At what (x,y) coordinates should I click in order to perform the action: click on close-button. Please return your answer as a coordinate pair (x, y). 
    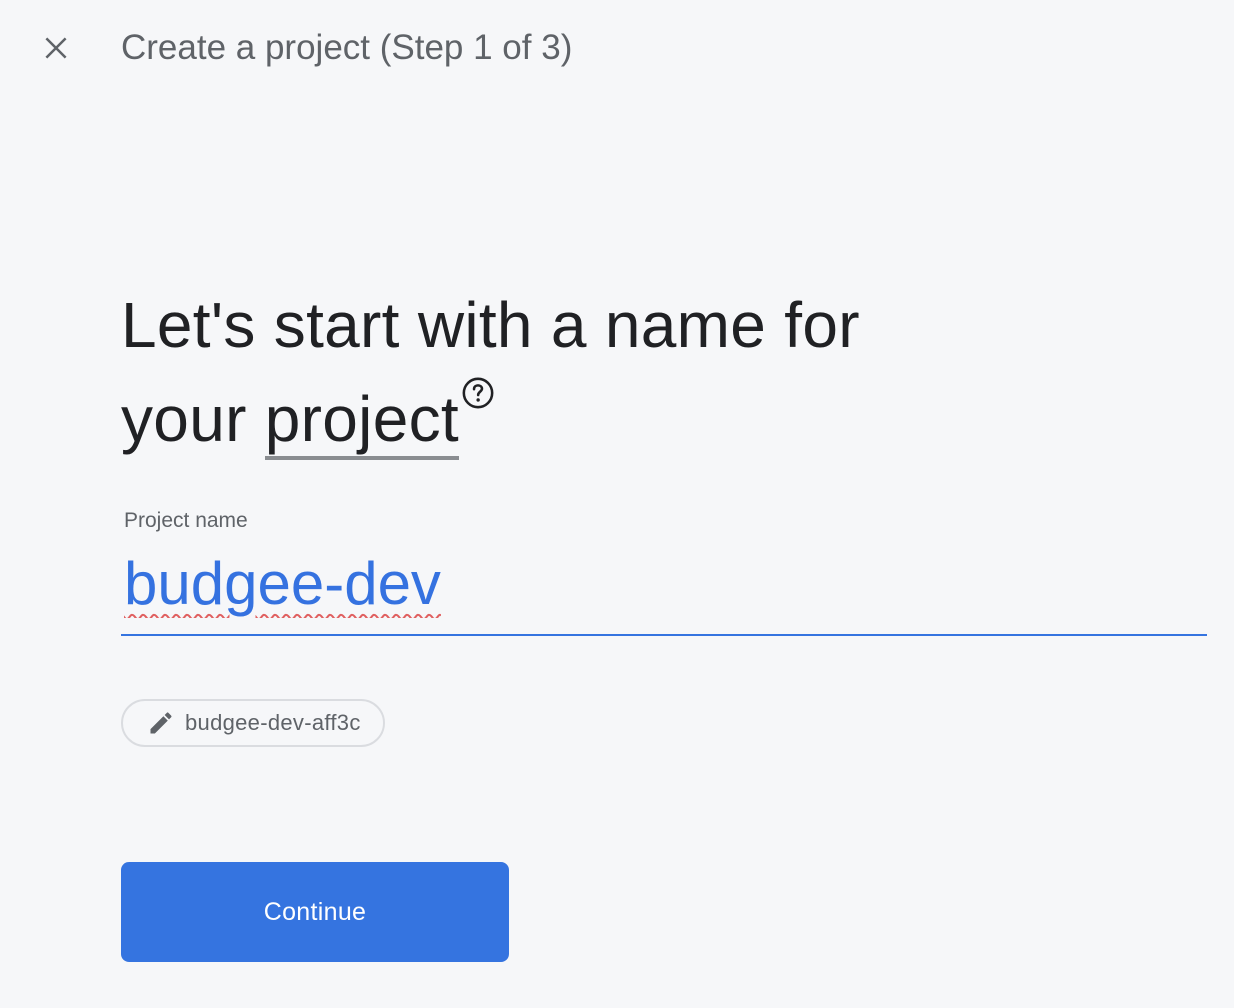
    Looking at the image, I should click on (56, 48).